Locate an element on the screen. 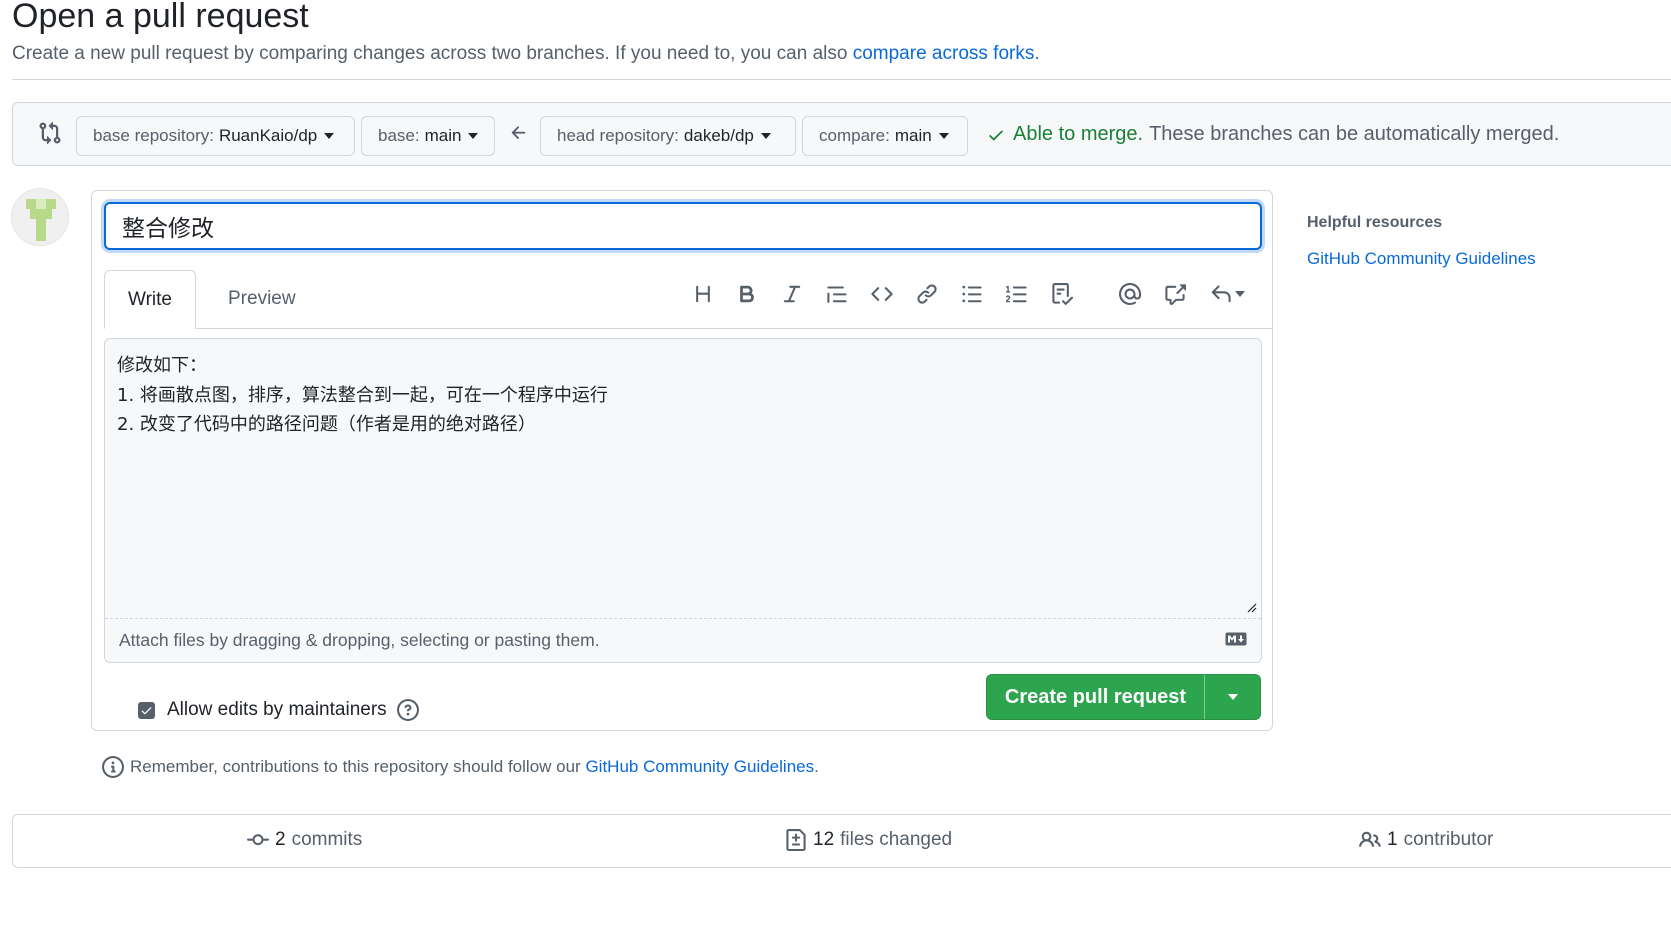 Image resolution: width=1671 pixels, height=945 pixels. tab-write: Write is located at coordinates (150, 299).